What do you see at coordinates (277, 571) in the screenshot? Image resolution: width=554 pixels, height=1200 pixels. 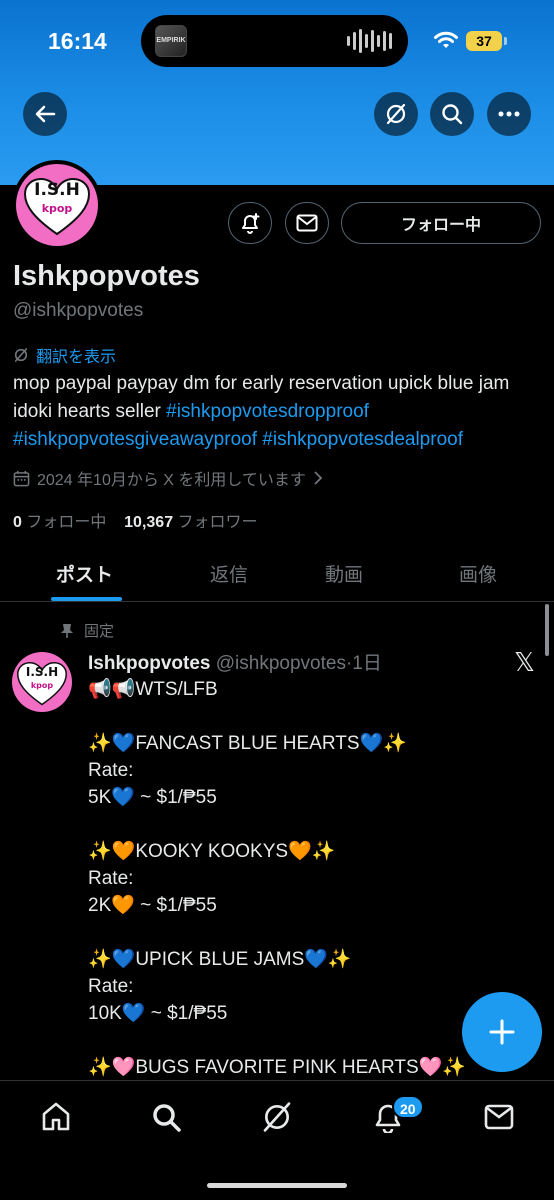 I see `profile-tabs: ポスト 返信 動画 画像` at bounding box center [277, 571].